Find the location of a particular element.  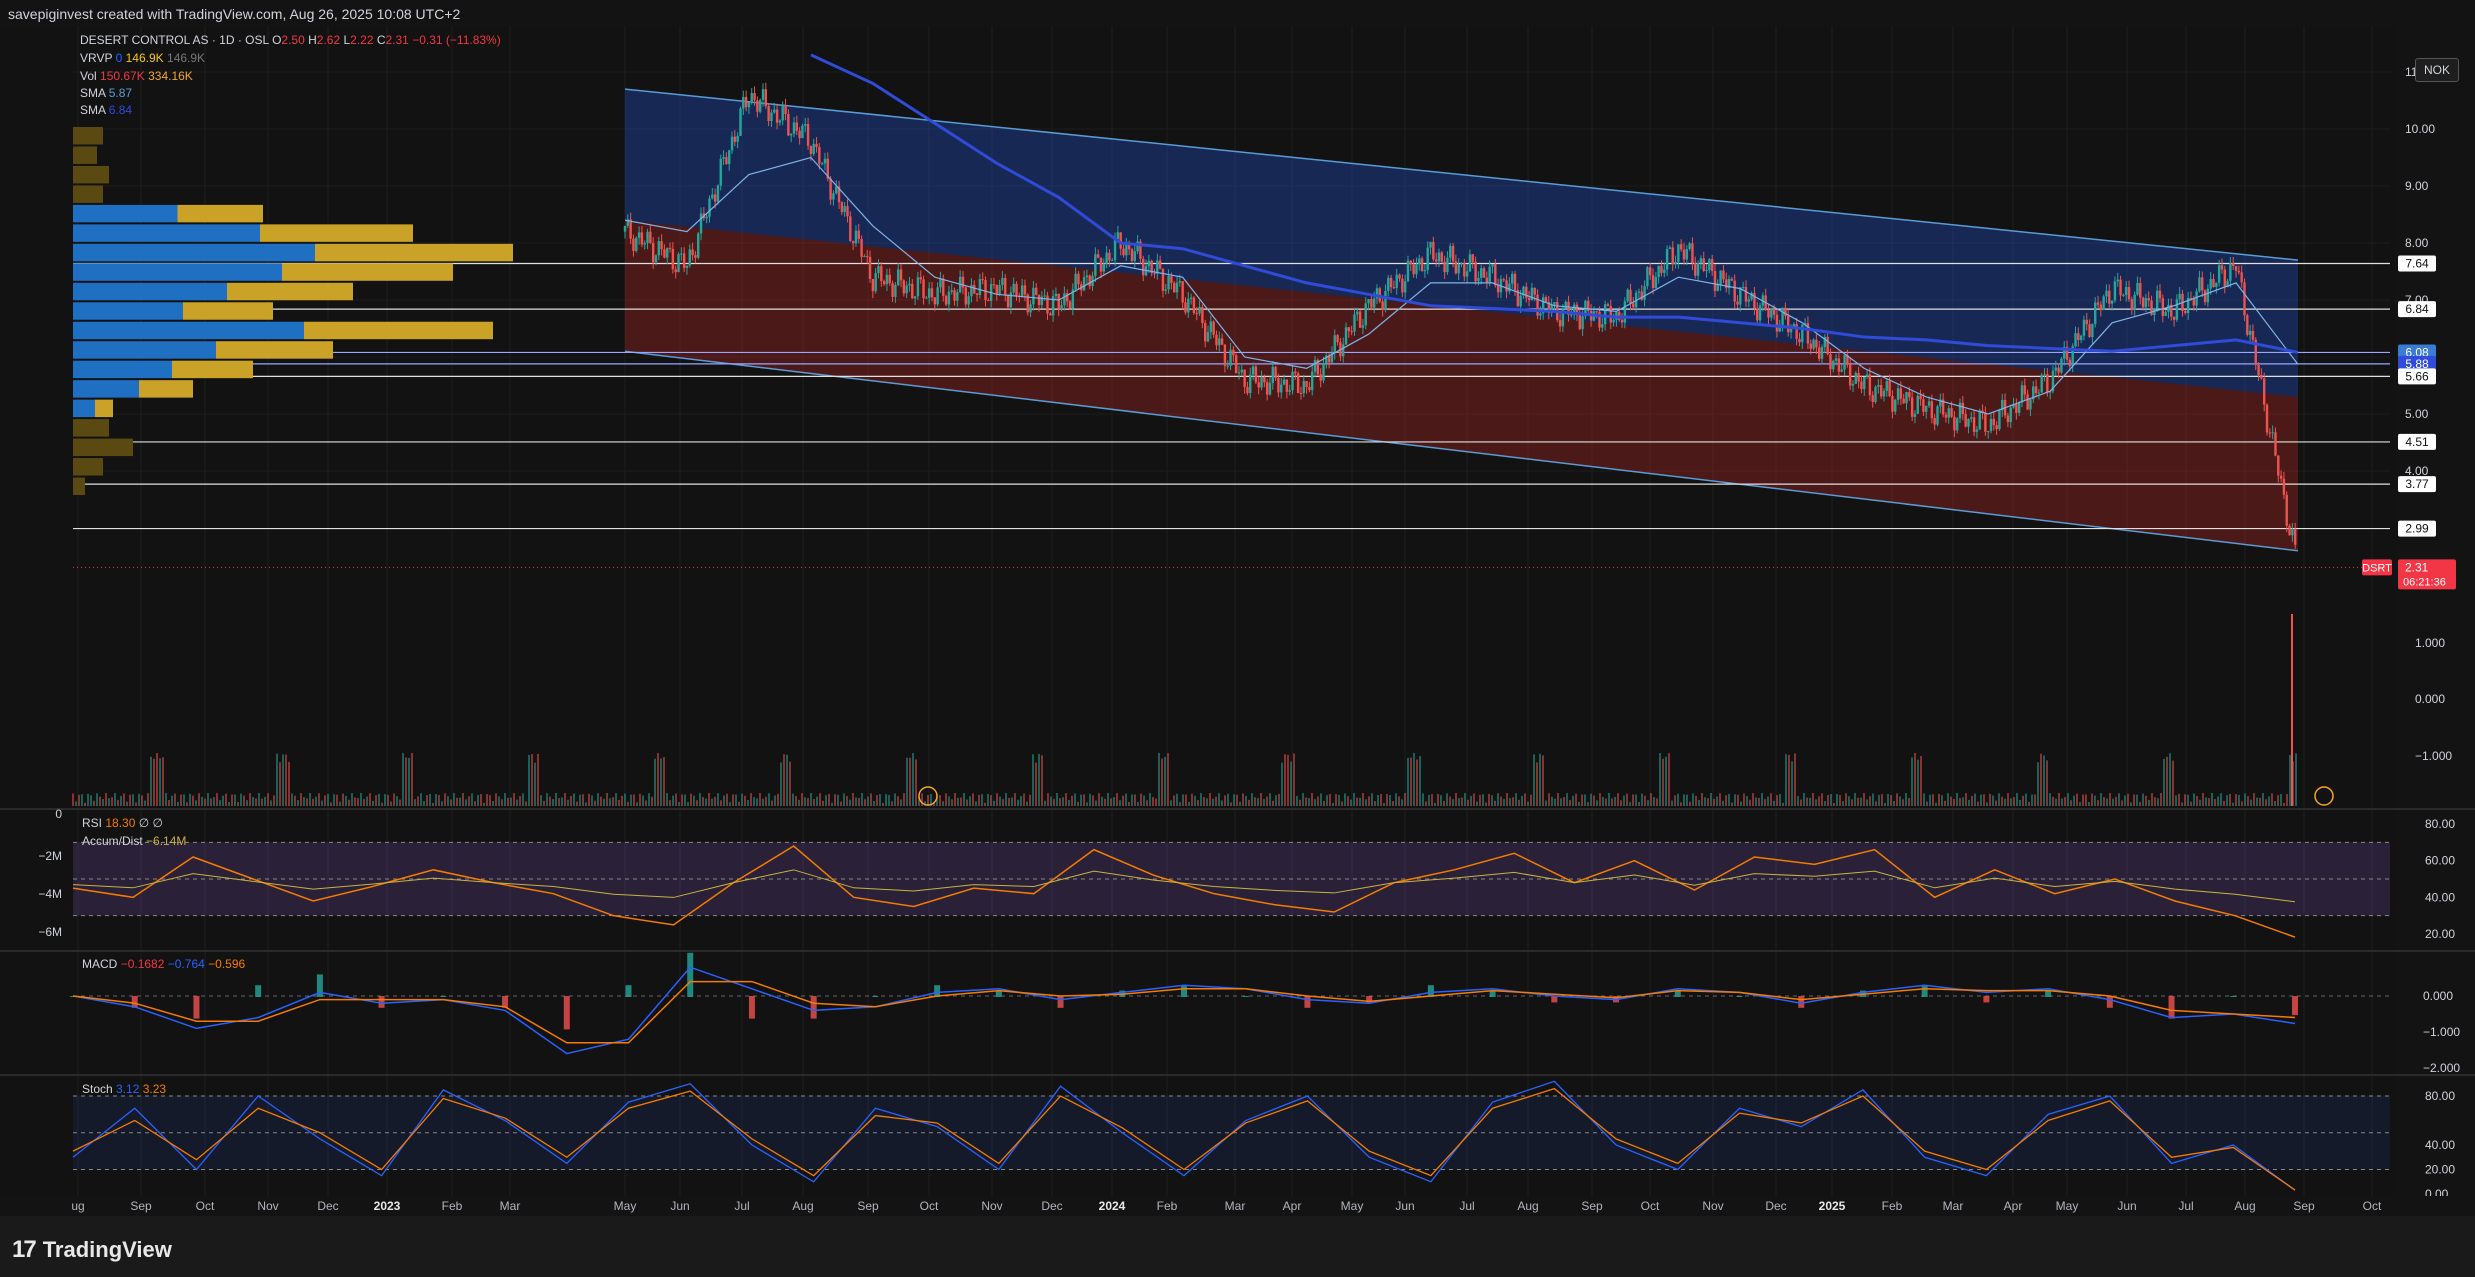

macd-histogram-bar is located at coordinates (628, 991).